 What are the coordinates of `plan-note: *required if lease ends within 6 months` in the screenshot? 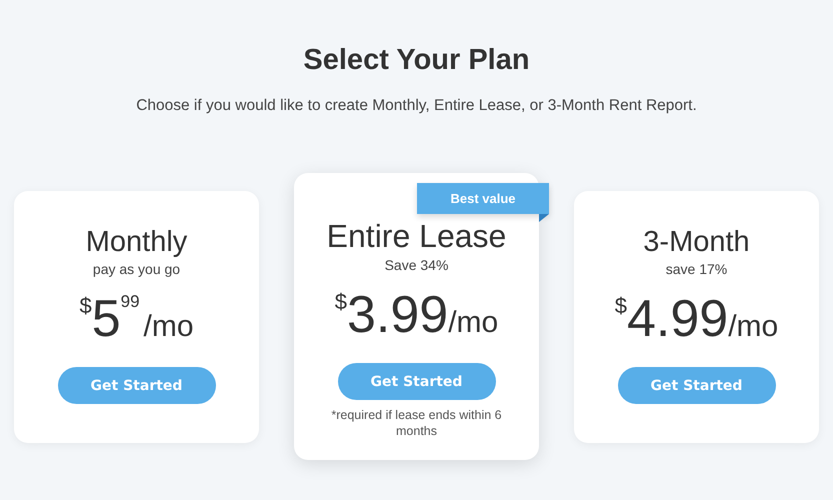 It's located at (416, 424).